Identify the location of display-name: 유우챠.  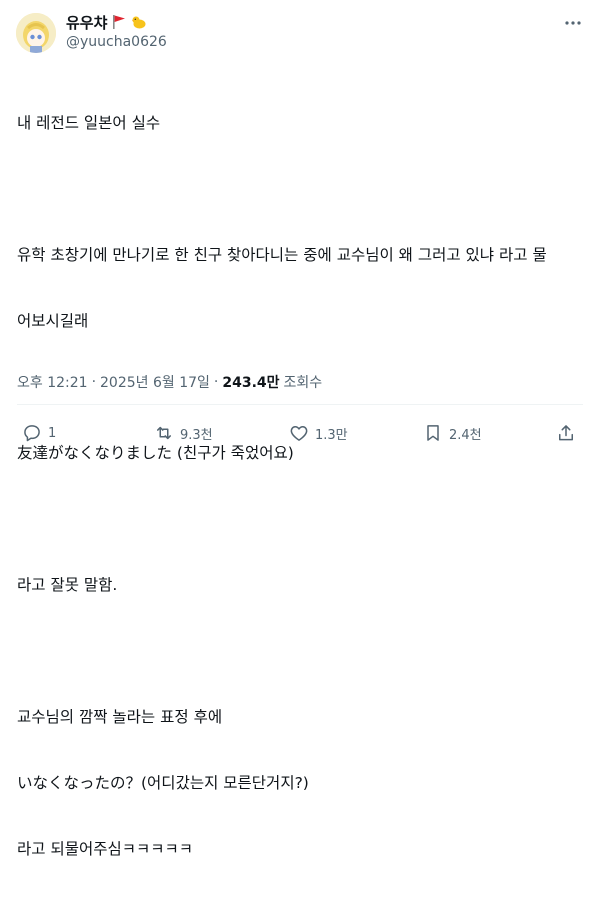
(86, 22).